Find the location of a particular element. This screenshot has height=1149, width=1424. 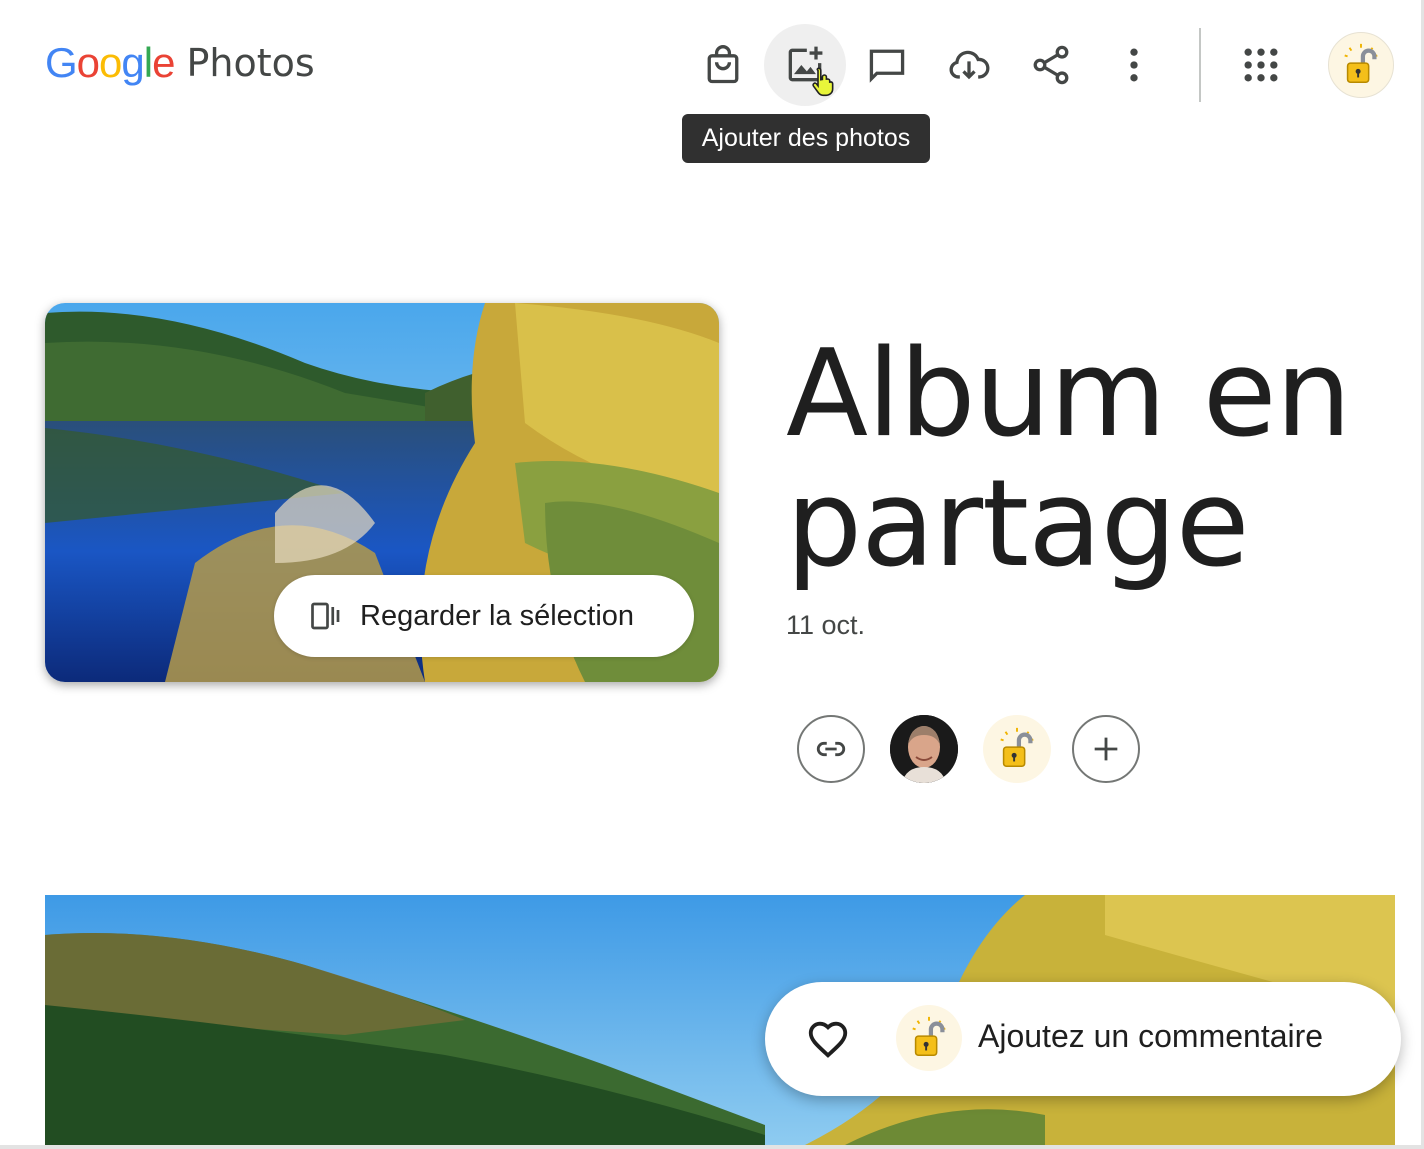

google-apps-button is located at coordinates (1261, 65).